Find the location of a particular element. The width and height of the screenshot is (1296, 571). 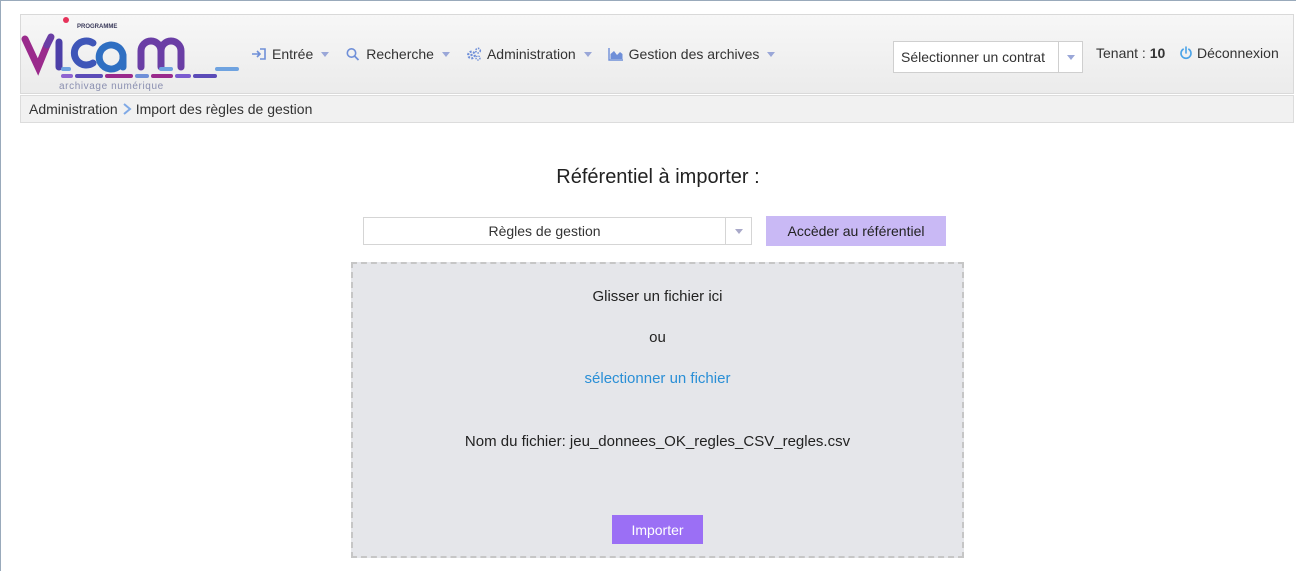

referential-select: Règles de gestion is located at coordinates (557, 231).